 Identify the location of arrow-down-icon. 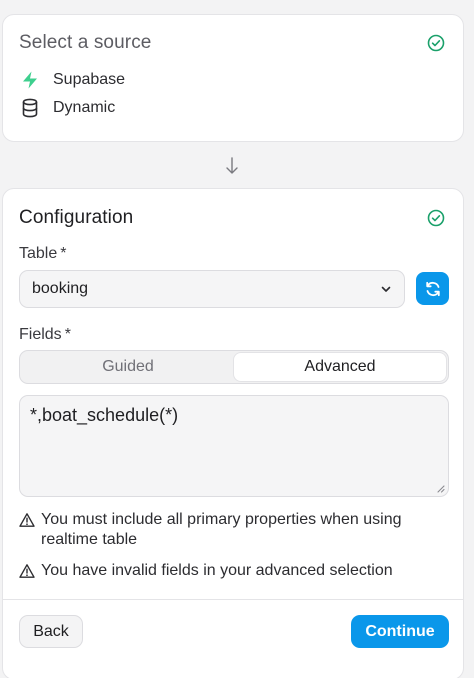
(232, 165).